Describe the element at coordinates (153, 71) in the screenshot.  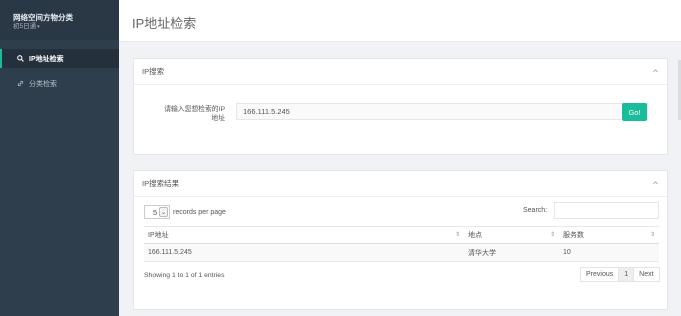
I see `panel-title: IP搜索` at that location.